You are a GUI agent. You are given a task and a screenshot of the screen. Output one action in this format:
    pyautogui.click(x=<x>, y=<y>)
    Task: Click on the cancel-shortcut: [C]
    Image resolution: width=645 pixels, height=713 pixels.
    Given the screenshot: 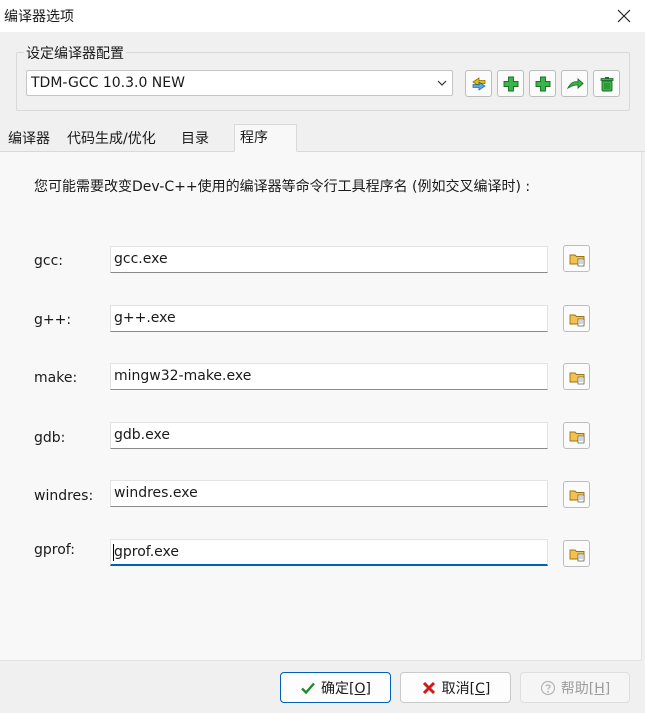 What is the action you would take?
    pyautogui.click(x=480, y=688)
    